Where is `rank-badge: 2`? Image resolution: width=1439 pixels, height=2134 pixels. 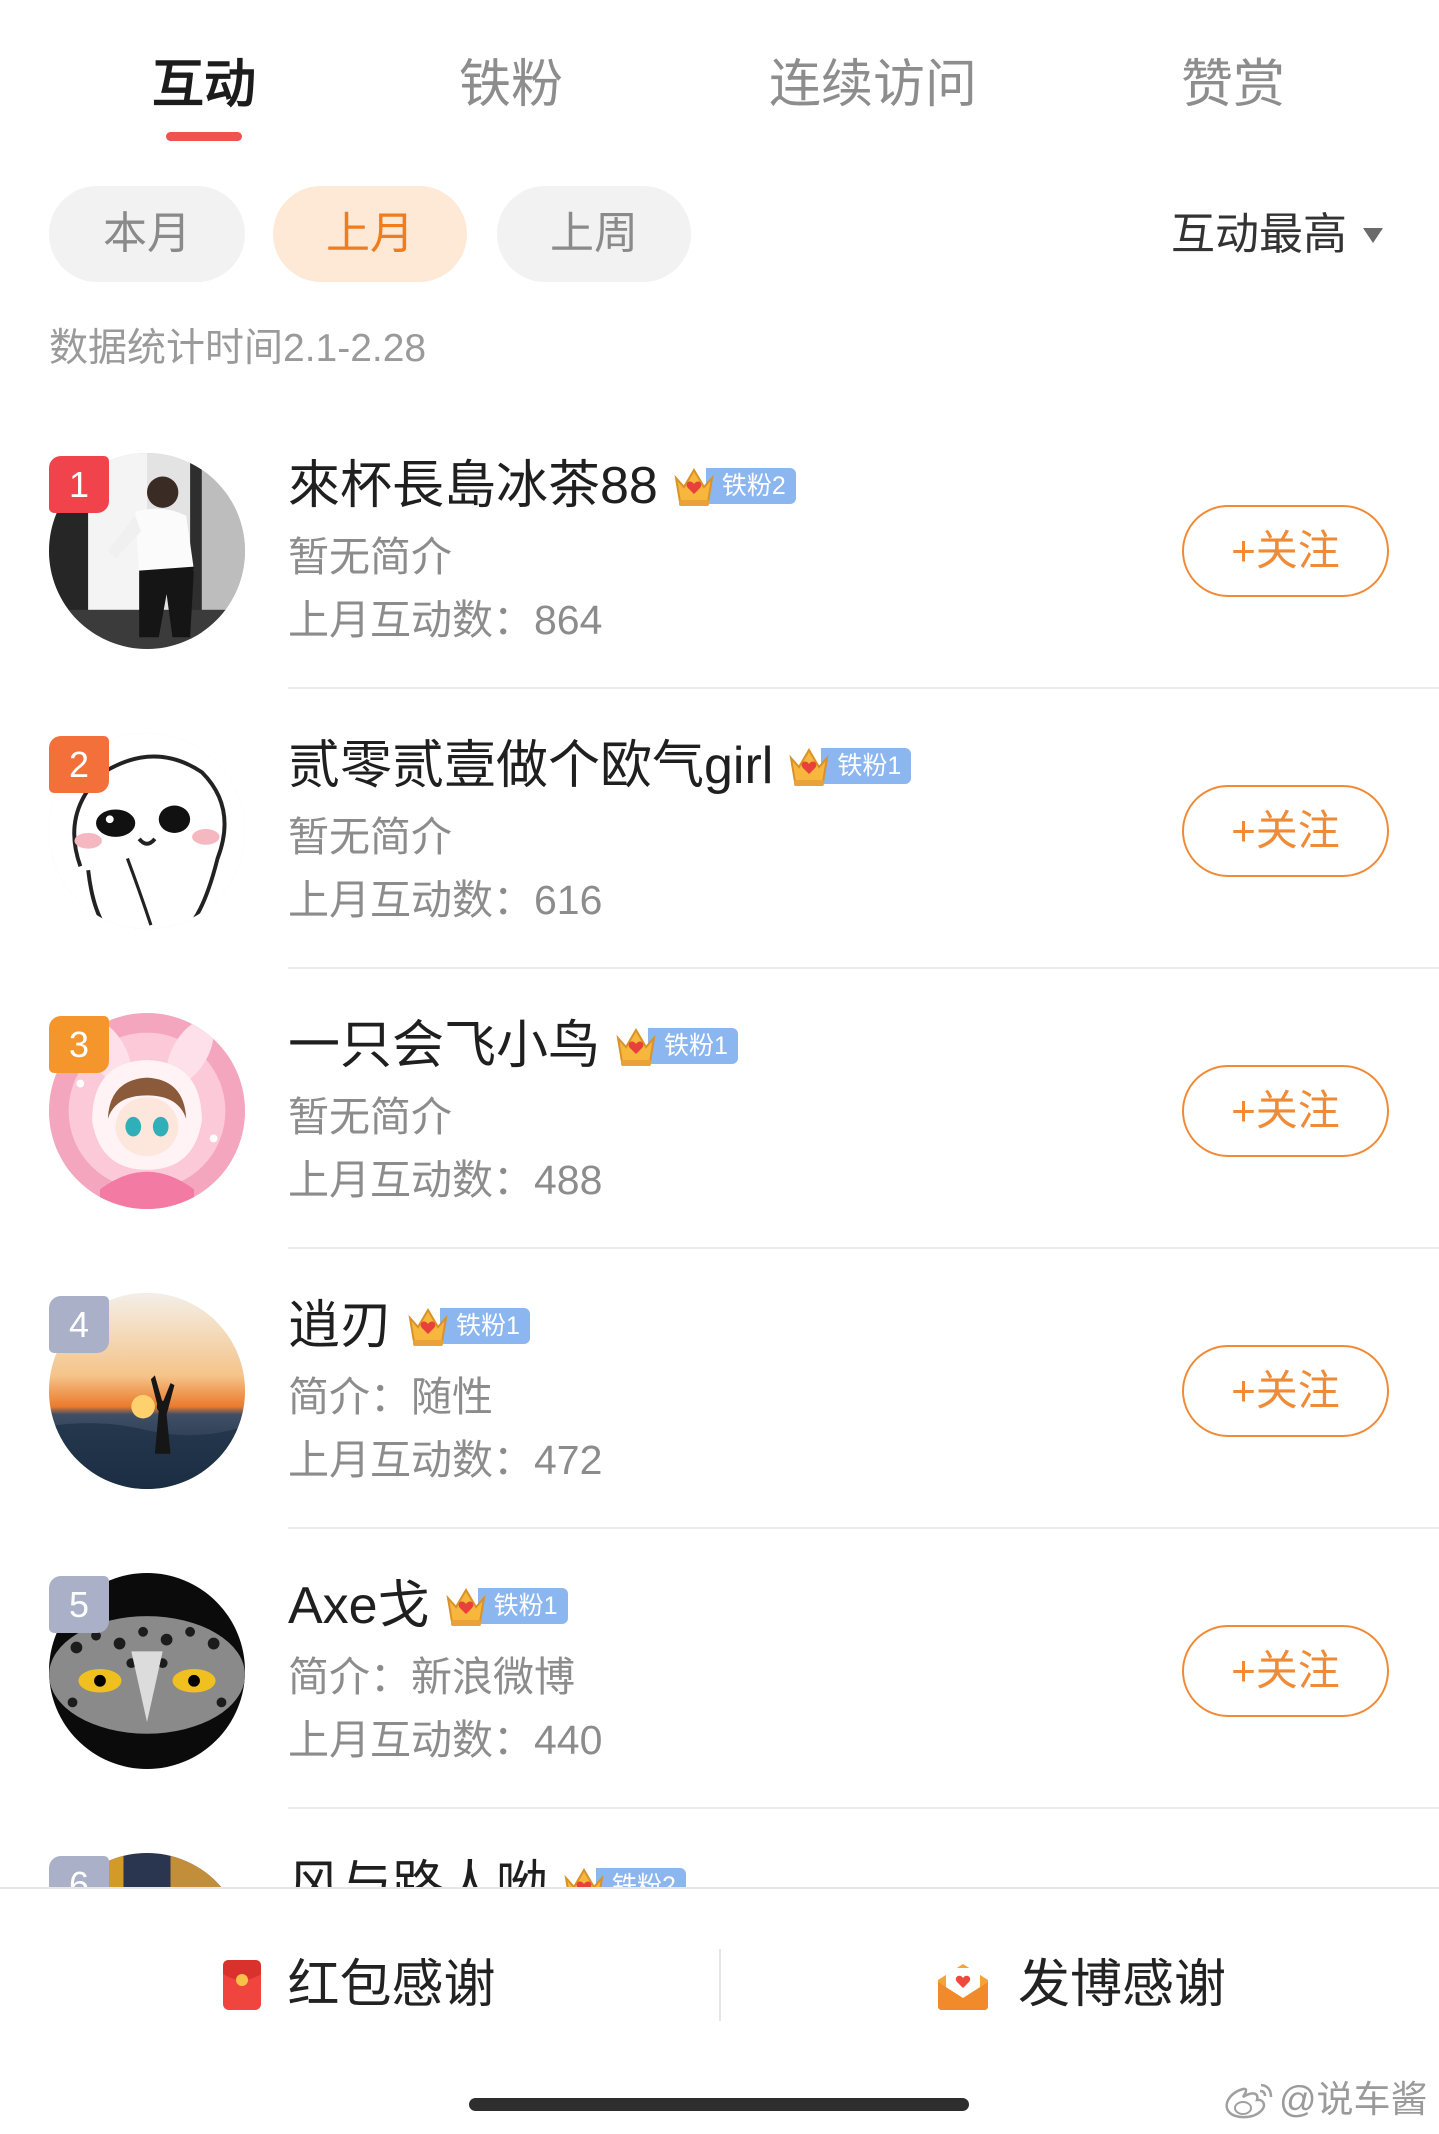 rank-badge: 2 is located at coordinates (79, 764).